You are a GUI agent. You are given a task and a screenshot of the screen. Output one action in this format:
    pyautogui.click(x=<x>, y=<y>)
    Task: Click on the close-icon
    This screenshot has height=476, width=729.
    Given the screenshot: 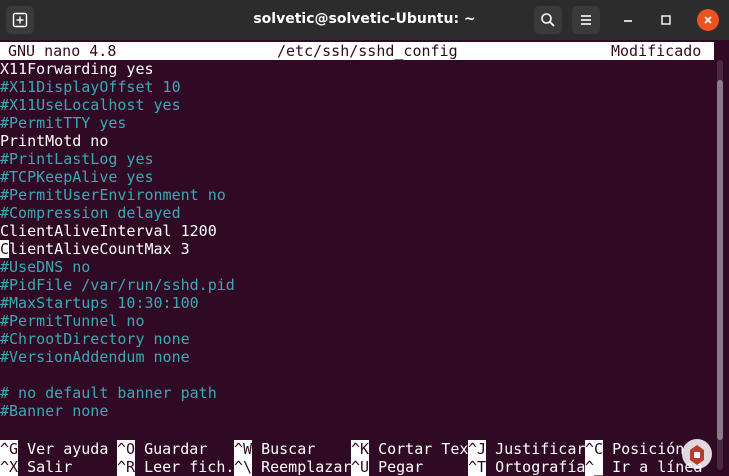 What is the action you would take?
    pyautogui.click(x=708, y=20)
    